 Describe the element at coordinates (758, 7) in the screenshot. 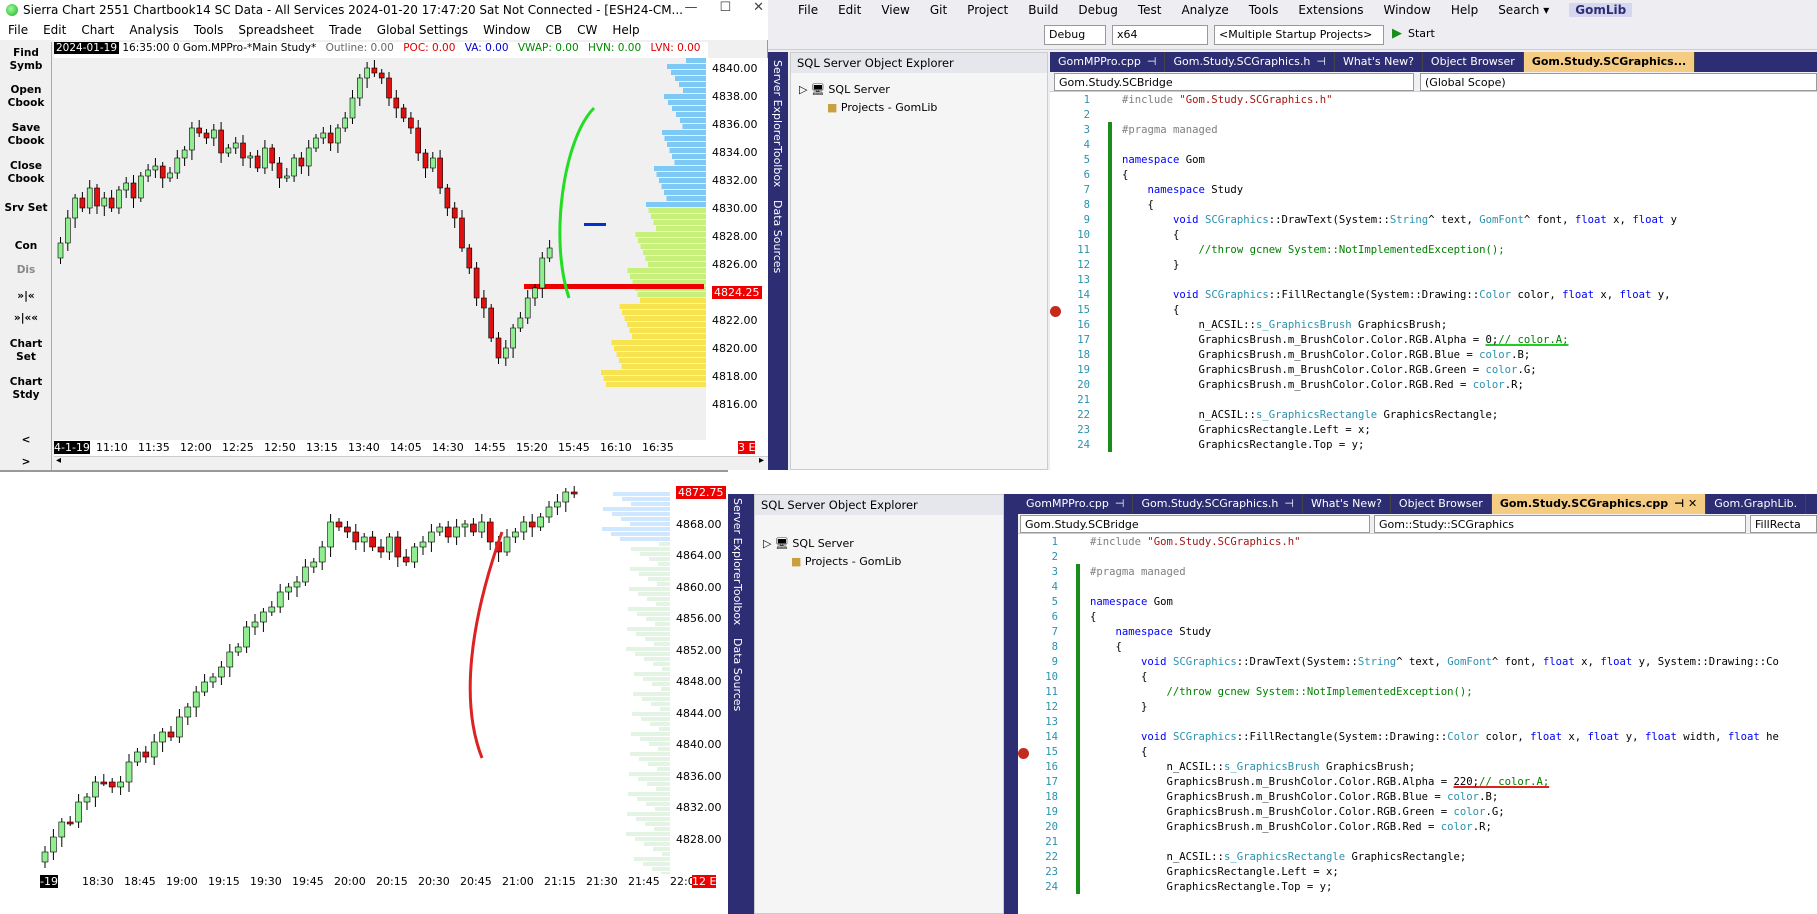

I see `close-button: ✕` at that location.